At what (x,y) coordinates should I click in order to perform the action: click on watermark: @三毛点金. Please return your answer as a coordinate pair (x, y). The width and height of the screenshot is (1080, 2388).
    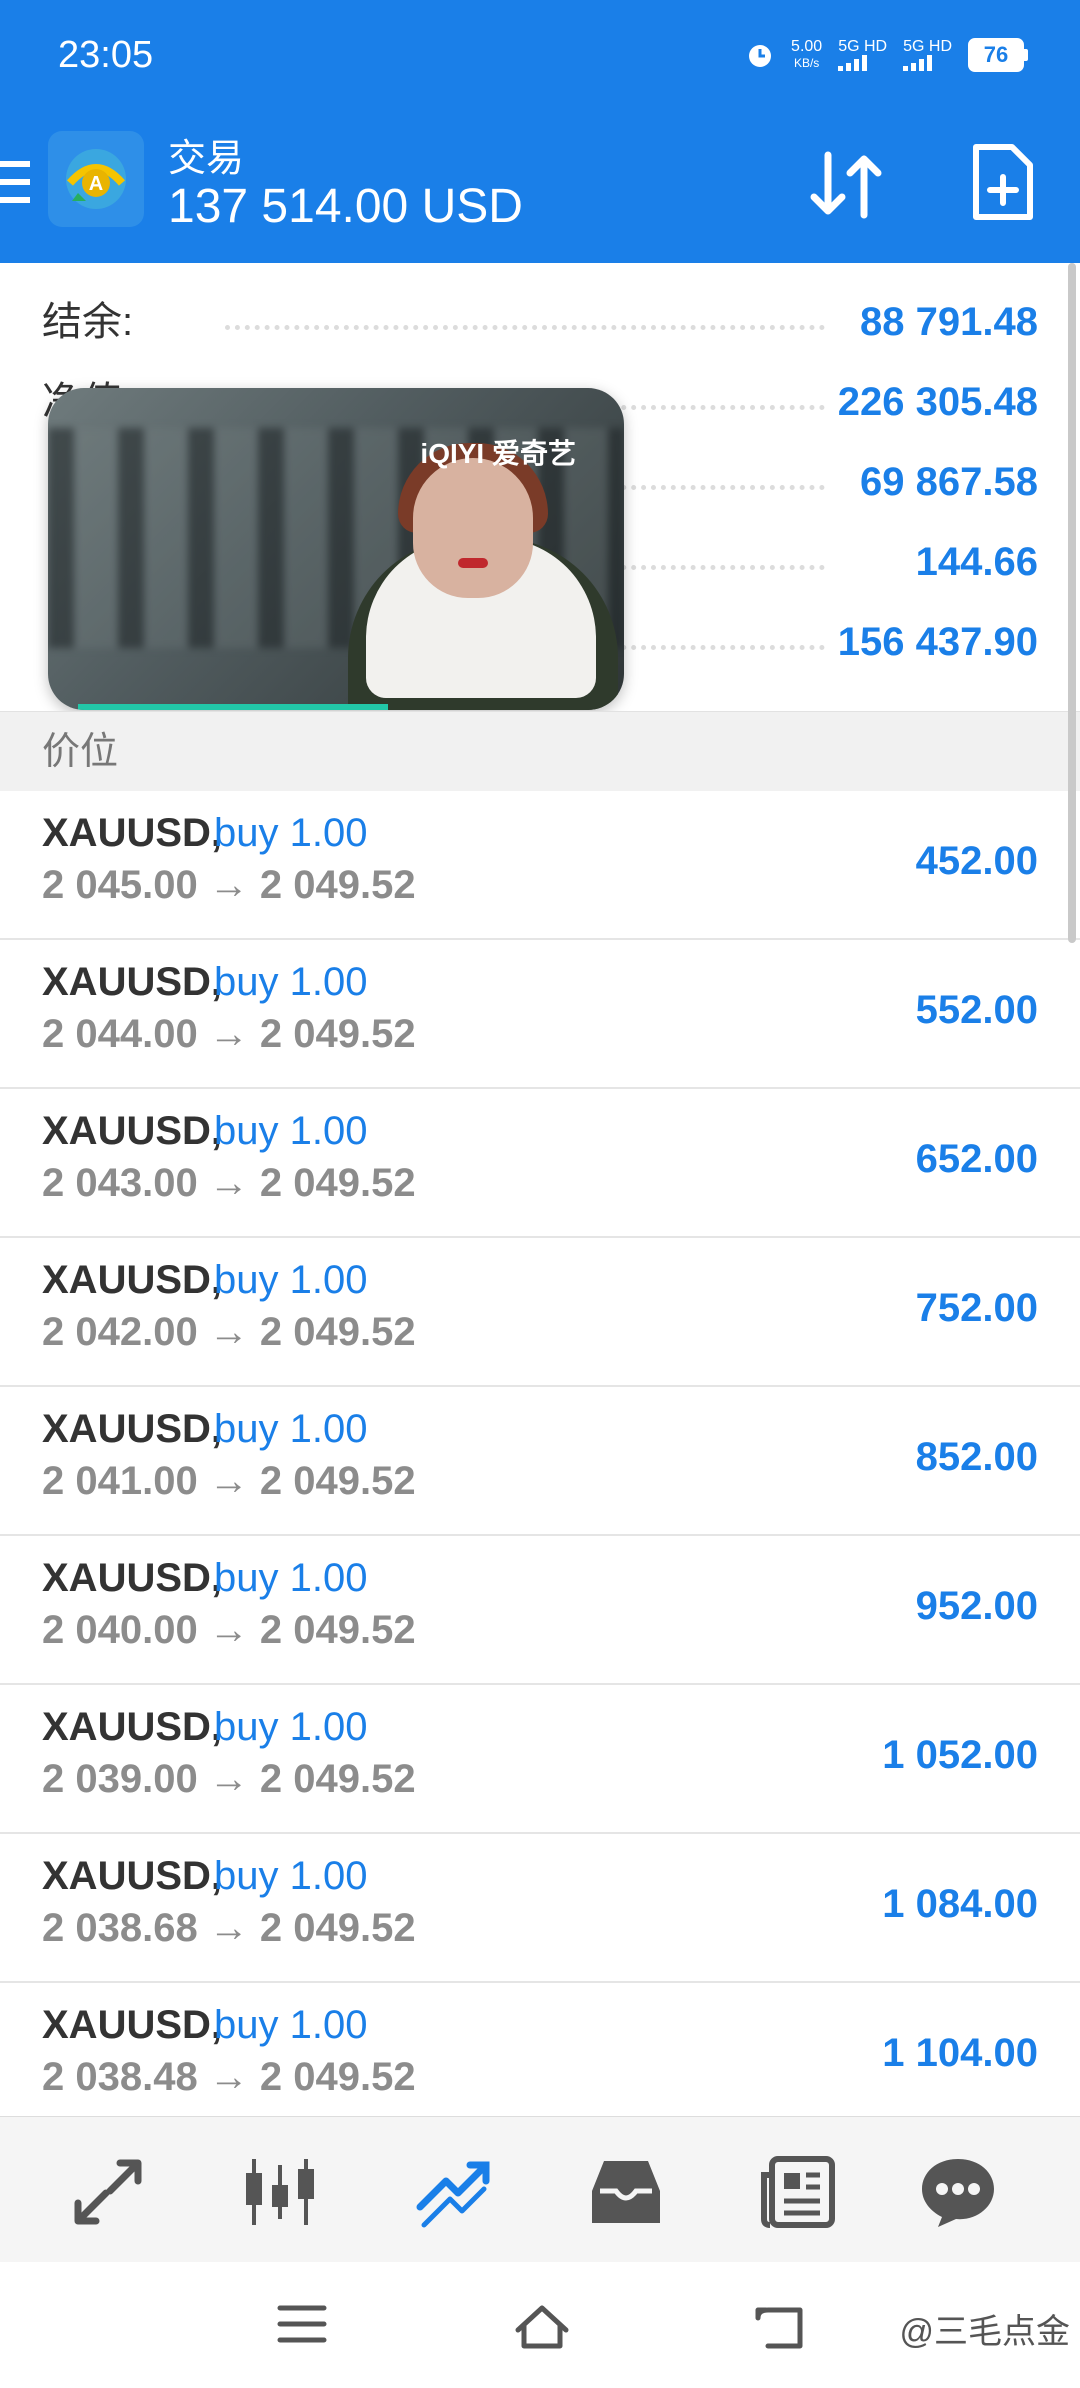
    Looking at the image, I should click on (984, 2332).